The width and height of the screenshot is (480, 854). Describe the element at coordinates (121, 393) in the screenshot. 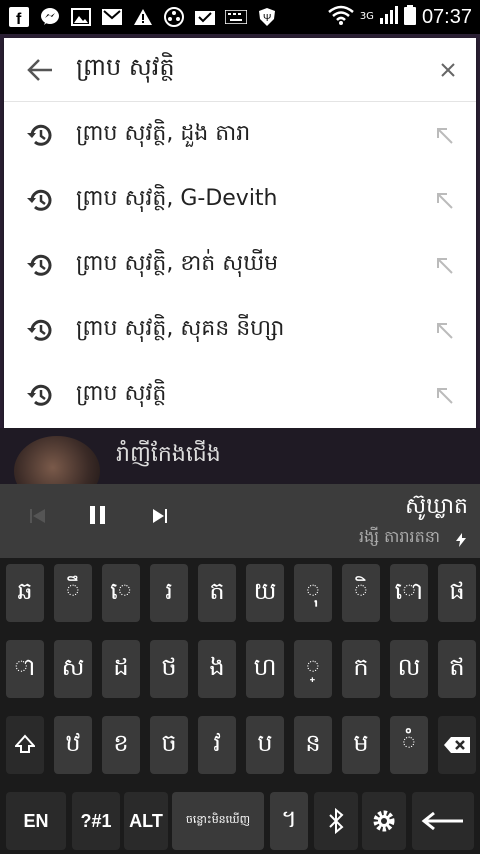

I see `suggestion-text: ព្រាប សុវត្ថិ` at that location.